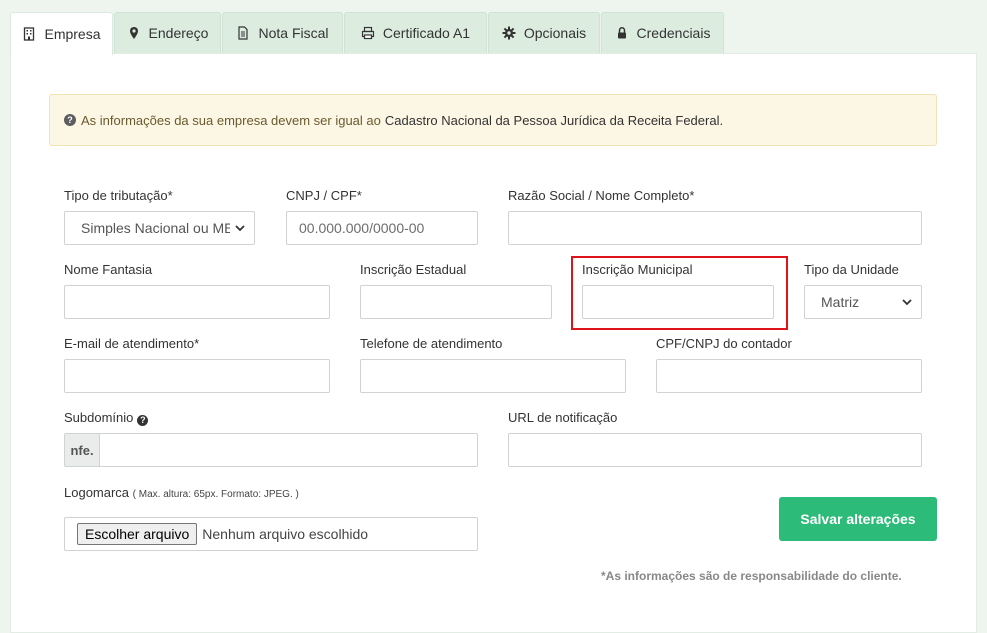 The width and height of the screenshot is (987, 633). Describe the element at coordinates (137, 534) in the screenshot. I see `choose-file-button: Escolher arquivo` at that location.